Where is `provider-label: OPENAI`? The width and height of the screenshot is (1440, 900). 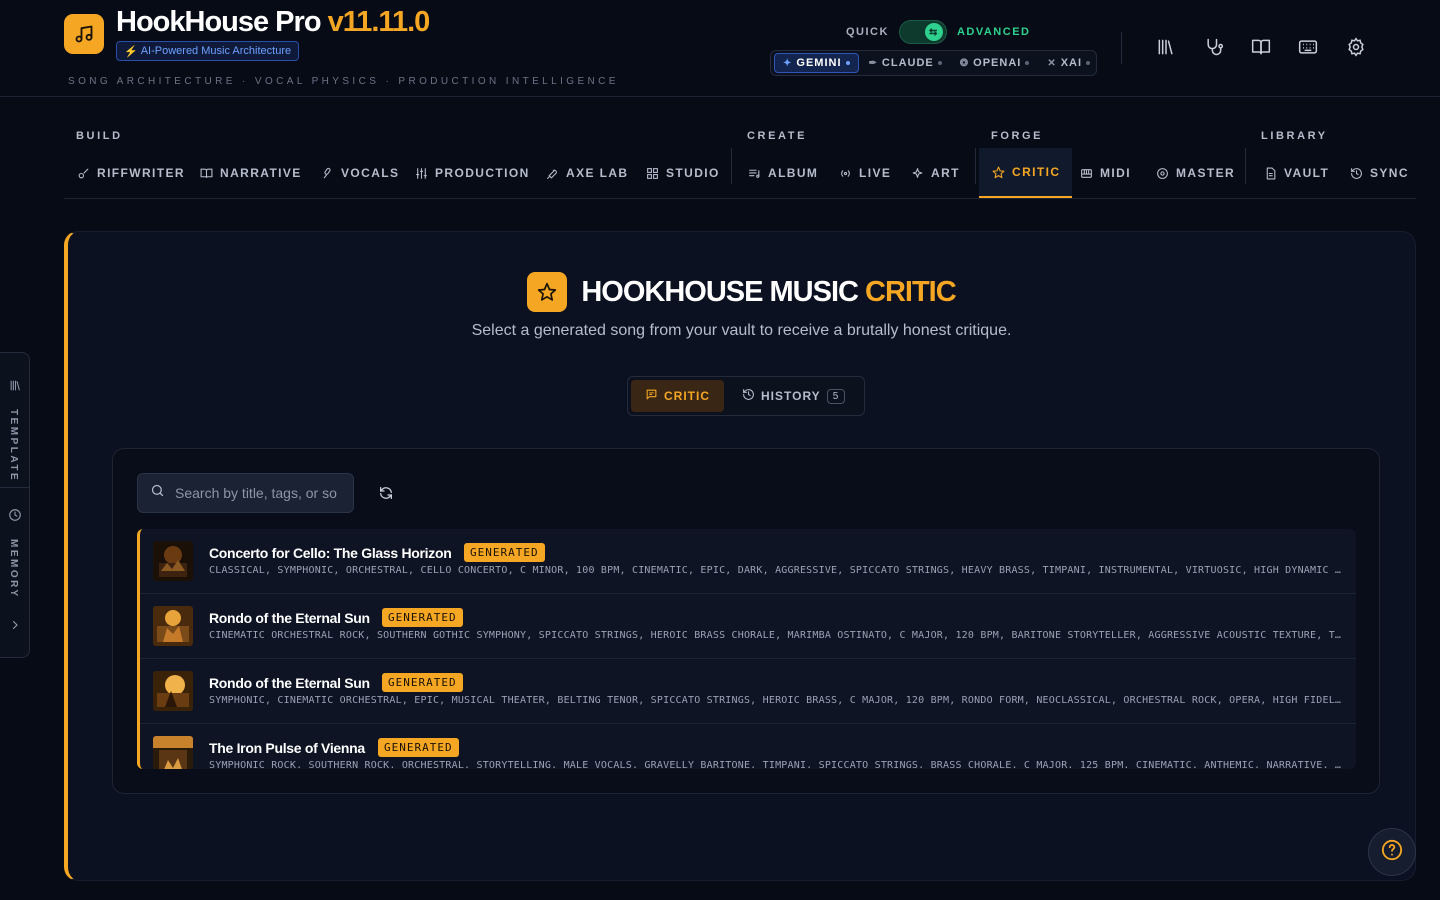 provider-label: OPENAI is located at coordinates (997, 63).